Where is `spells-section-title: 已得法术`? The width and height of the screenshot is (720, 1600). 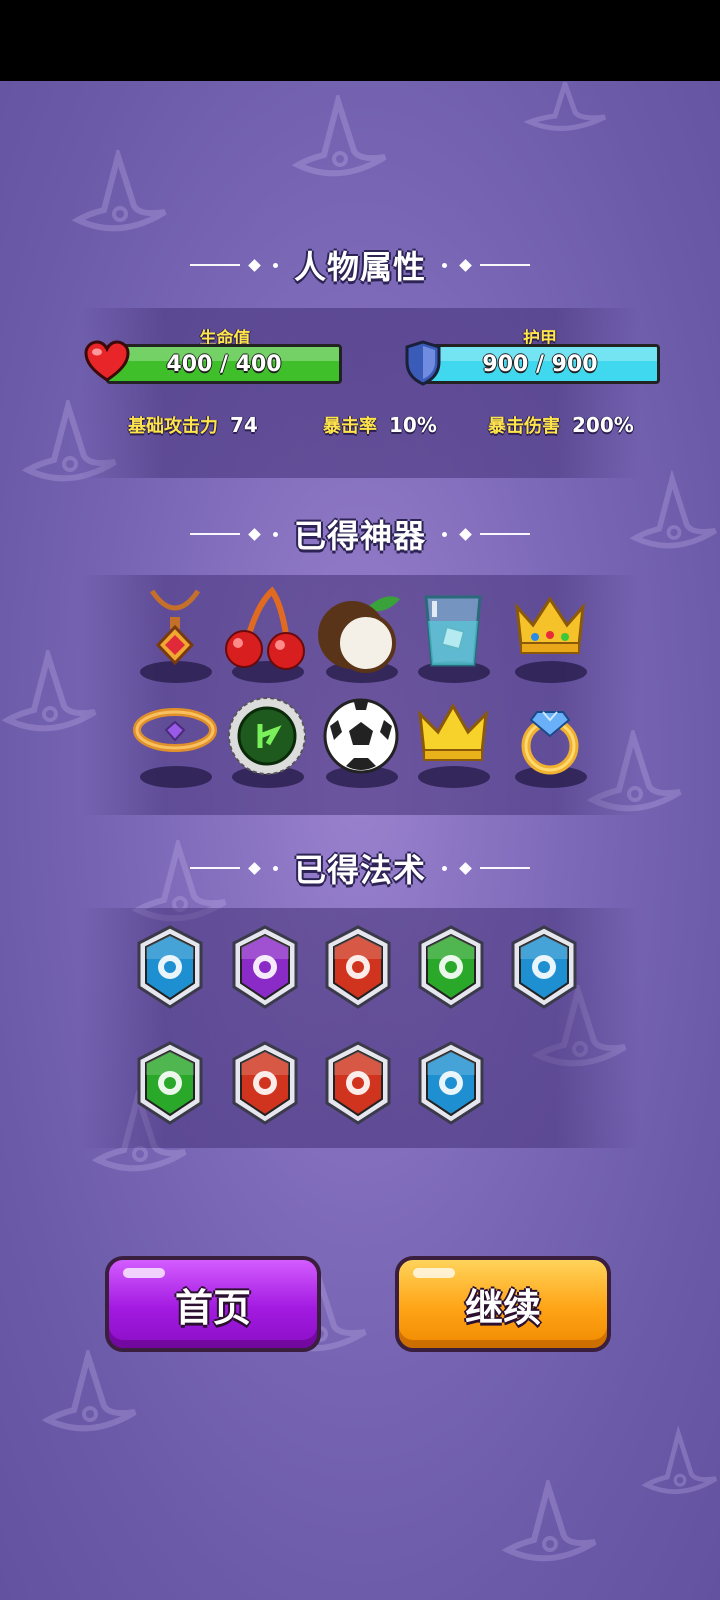
spells-section-title: 已得法术 is located at coordinates (360, 868).